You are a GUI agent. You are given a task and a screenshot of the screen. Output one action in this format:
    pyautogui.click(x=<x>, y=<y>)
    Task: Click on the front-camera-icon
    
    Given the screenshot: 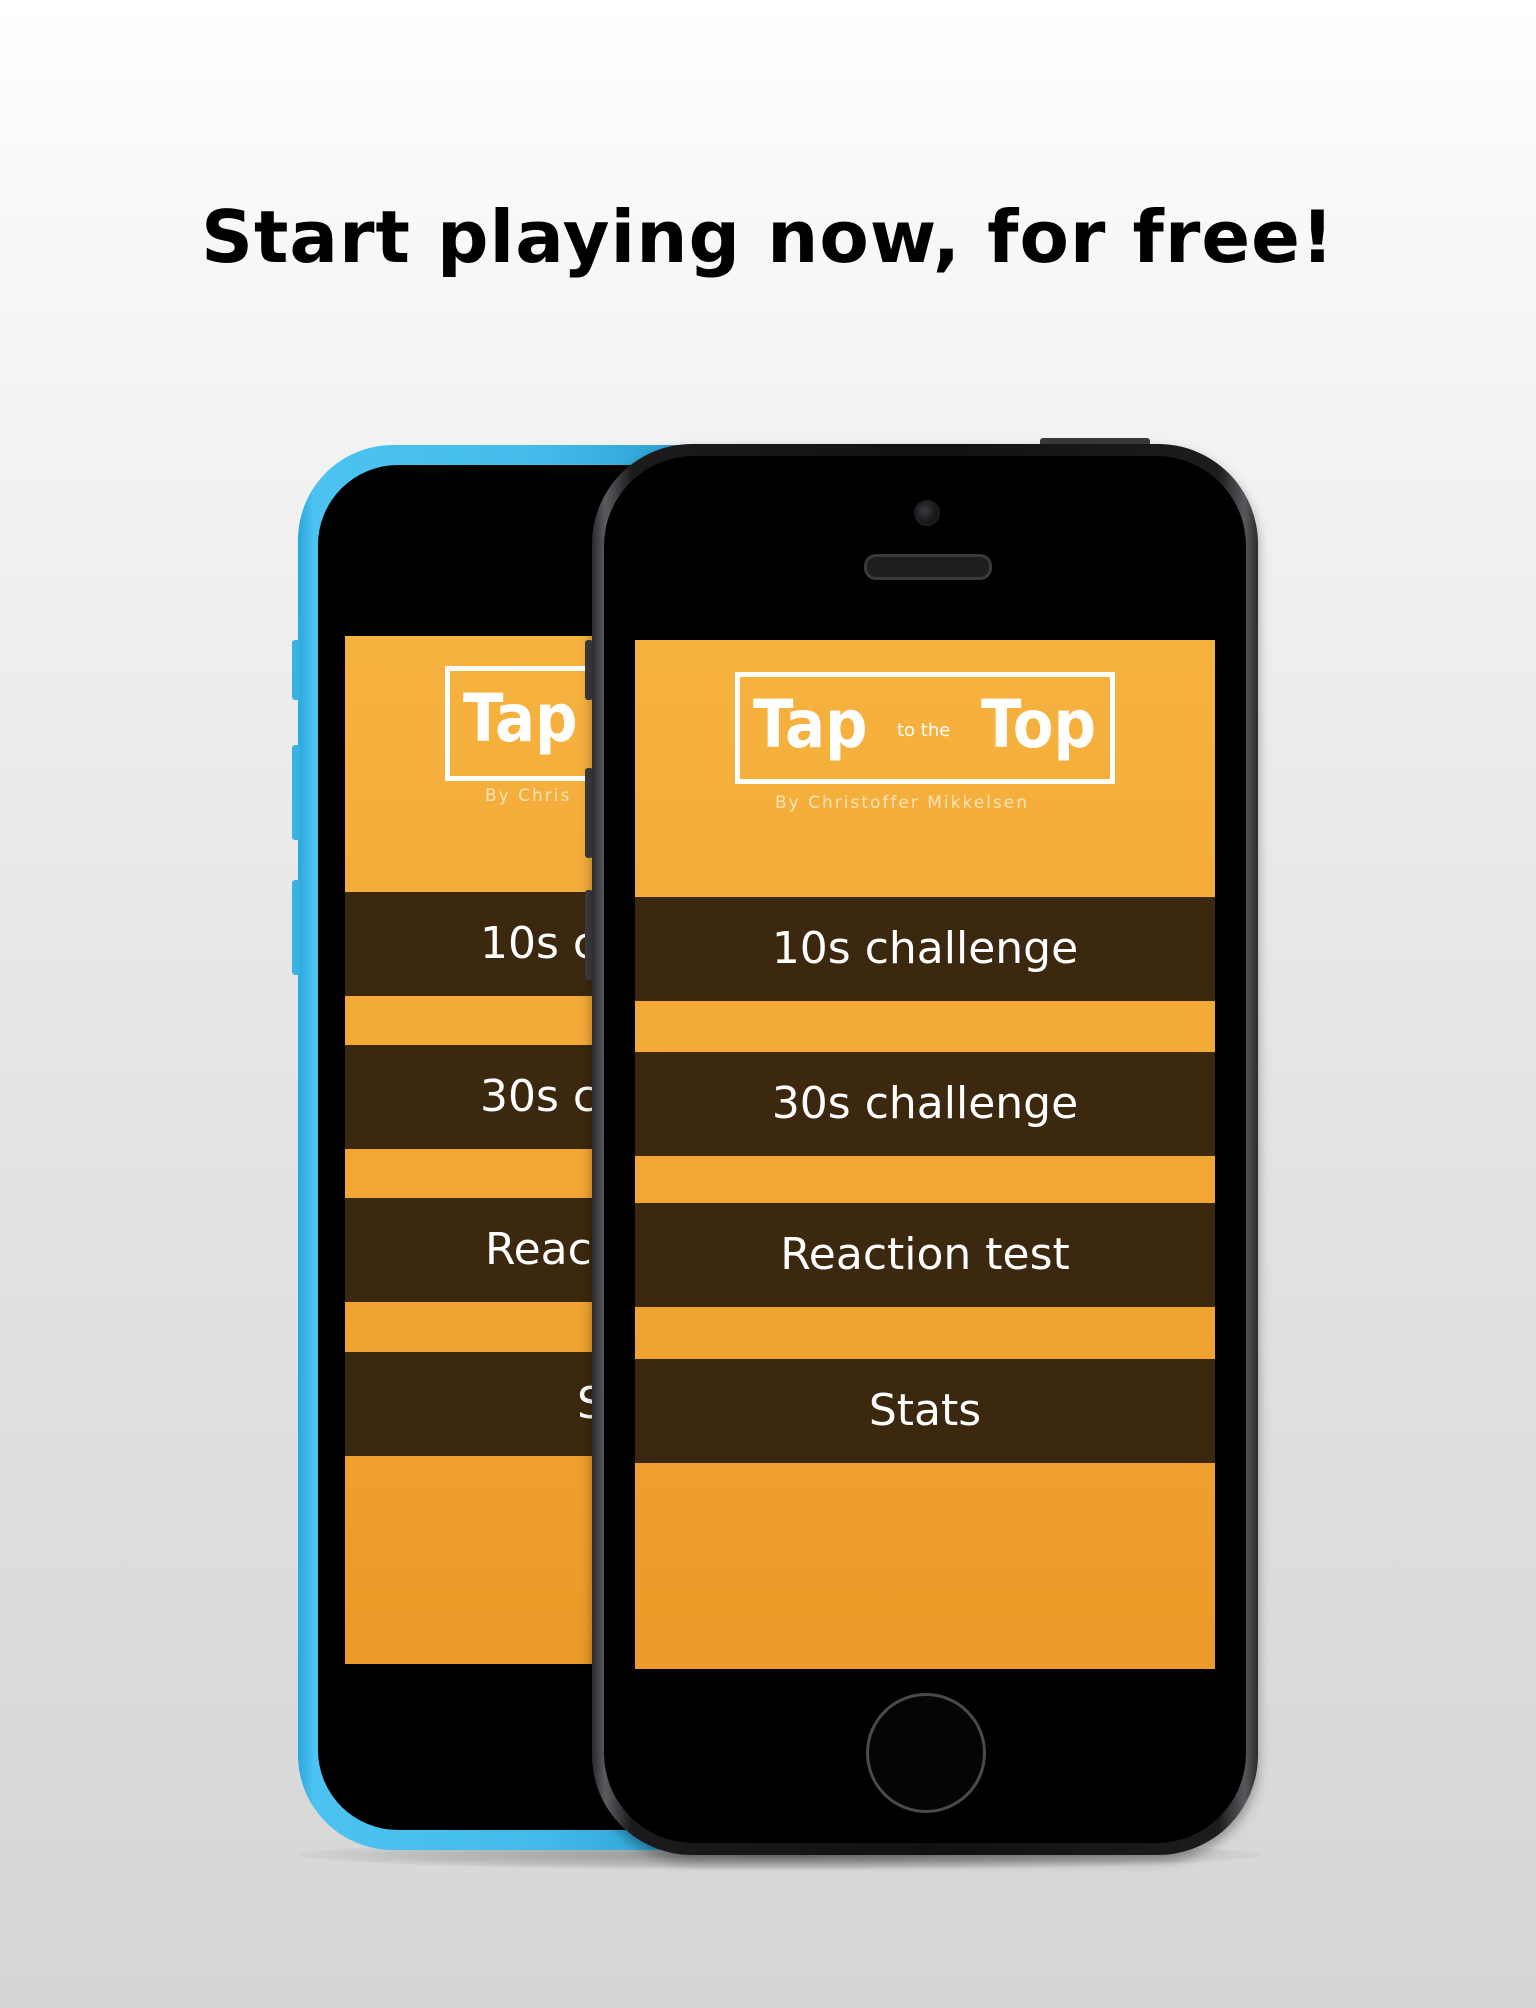 What is the action you would take?
    pyautogui.click(x=927, y=513)
    